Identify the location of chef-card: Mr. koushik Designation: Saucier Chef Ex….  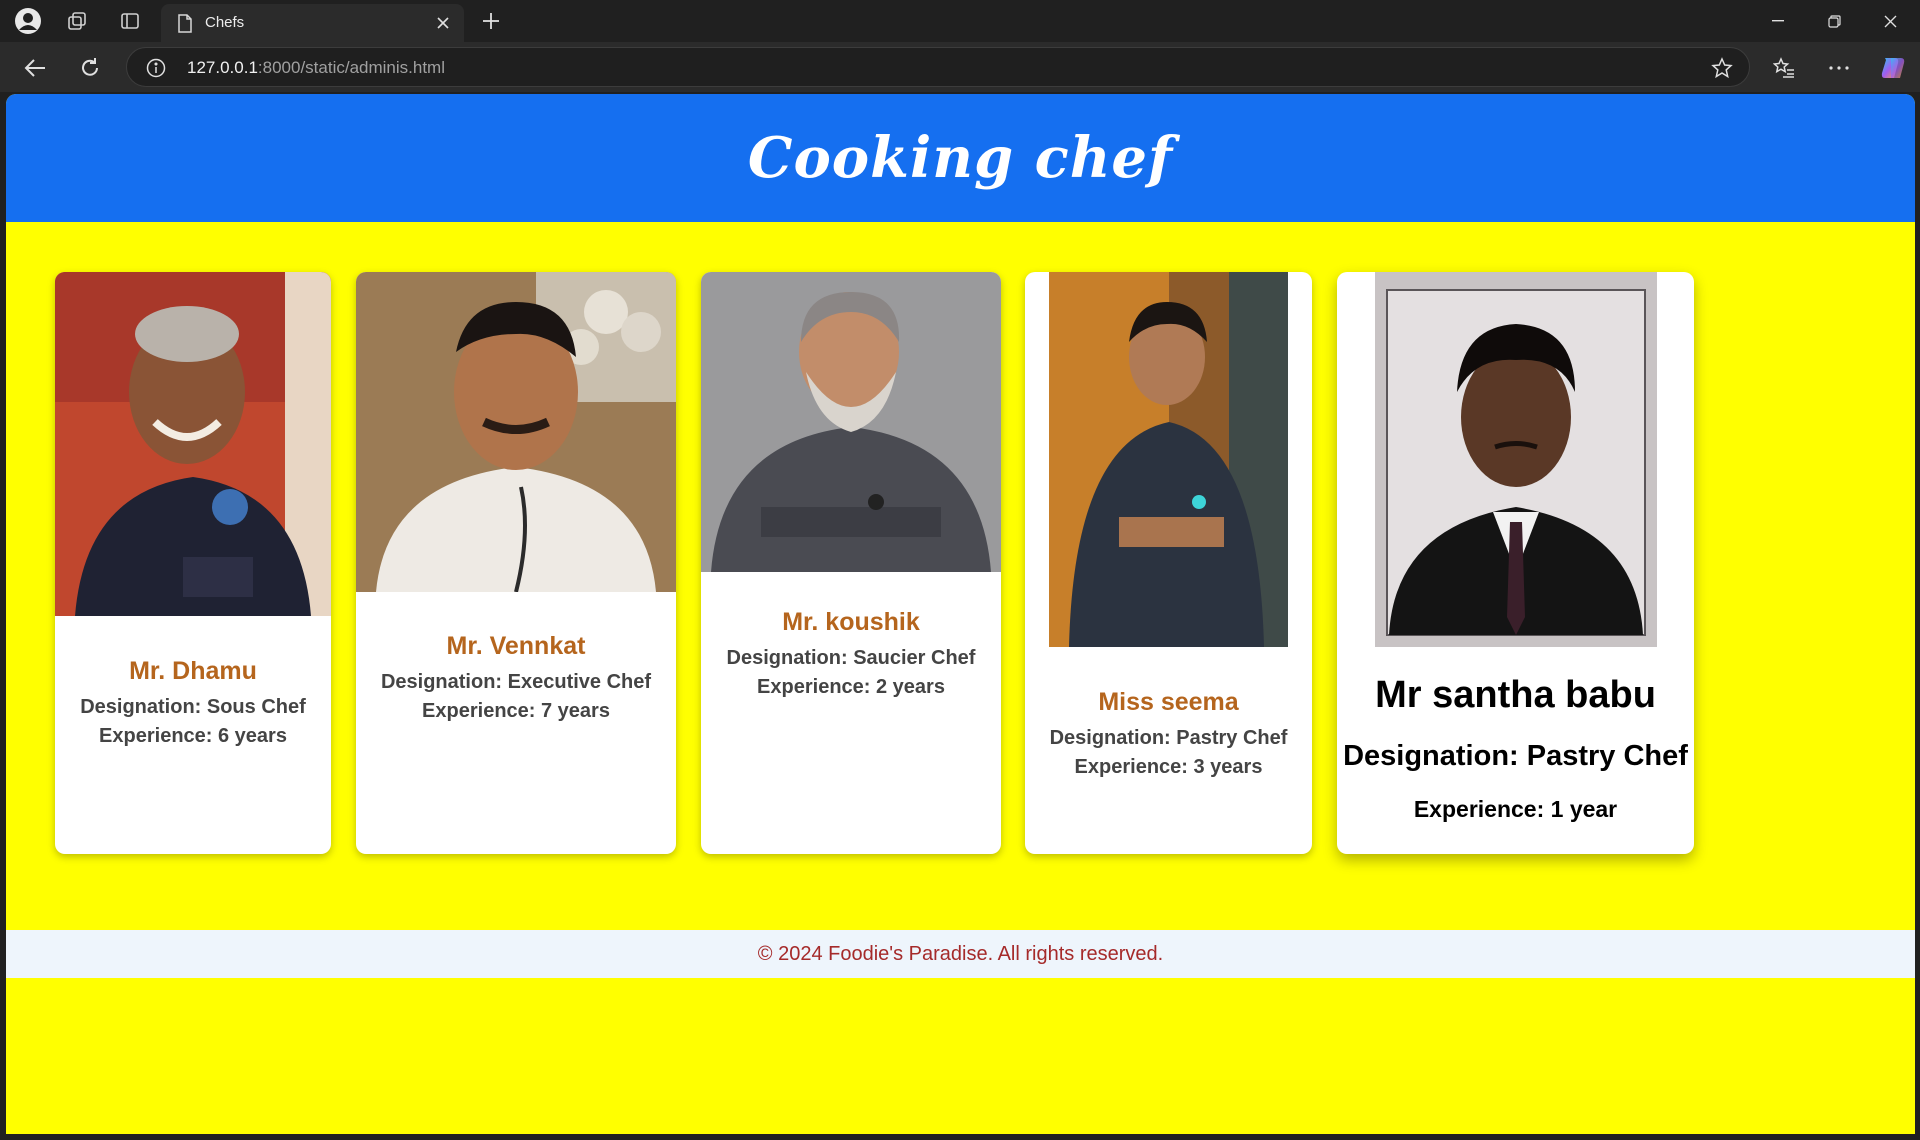
(851, 563).